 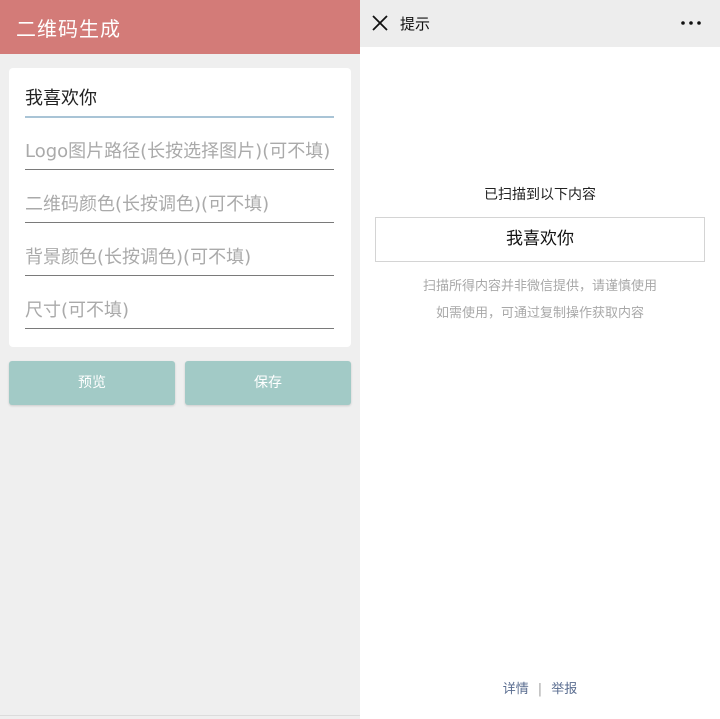 I want to click on disclaimer-line-2: 如需使用，可通过复制操作获取内容, so click(x=539, y=313).